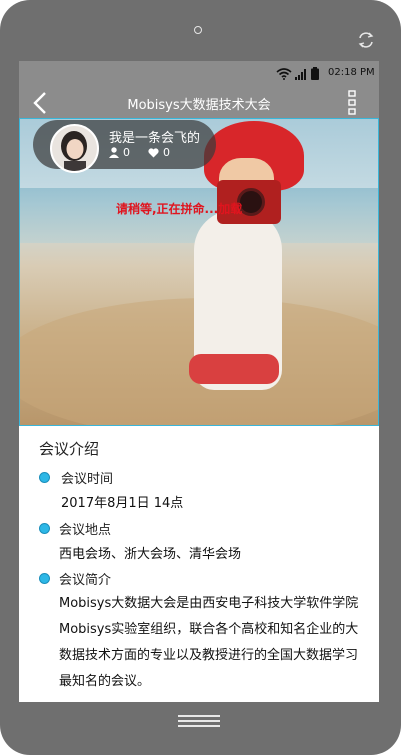 The height and width of the screenshot is (755, 401). What do you see at coordinates (284, 74) in the screenshot?
I see `wifi-icon` at bounding box center [284, 74].